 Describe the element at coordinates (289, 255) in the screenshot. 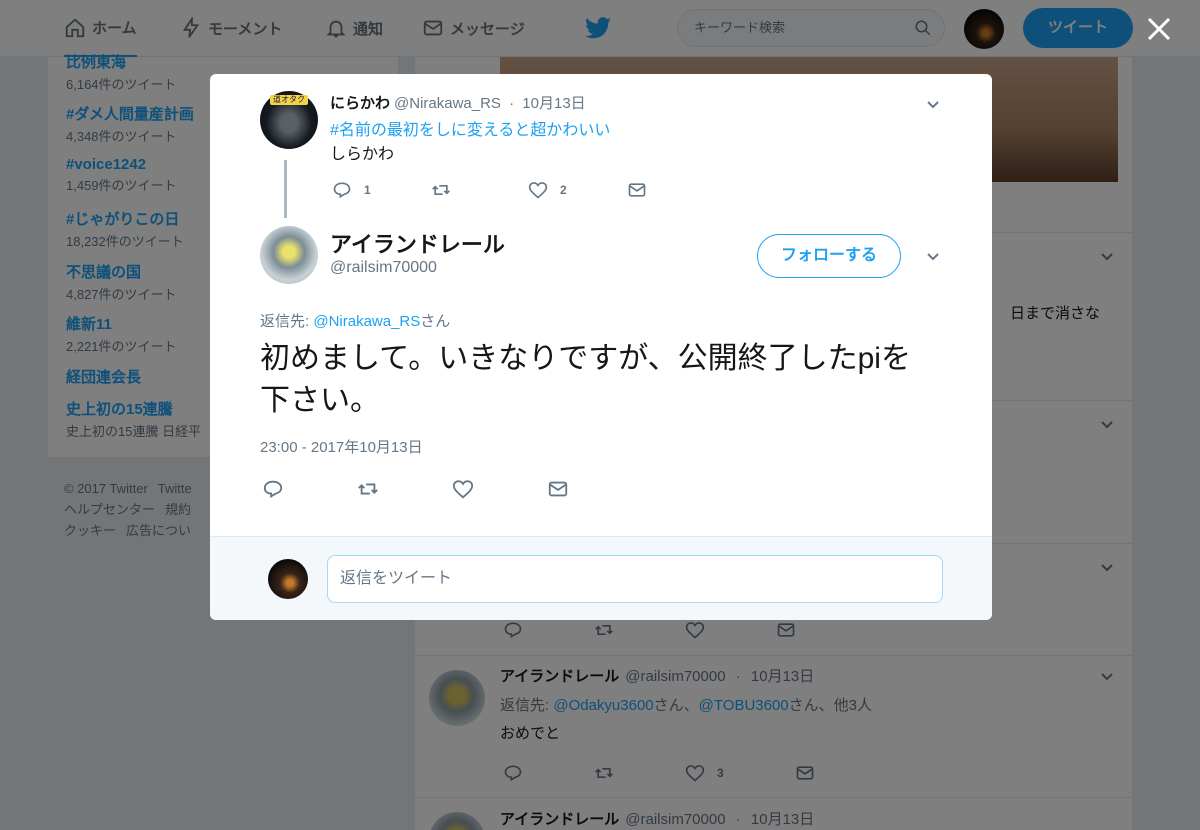

I see `author-avatar` at that location.